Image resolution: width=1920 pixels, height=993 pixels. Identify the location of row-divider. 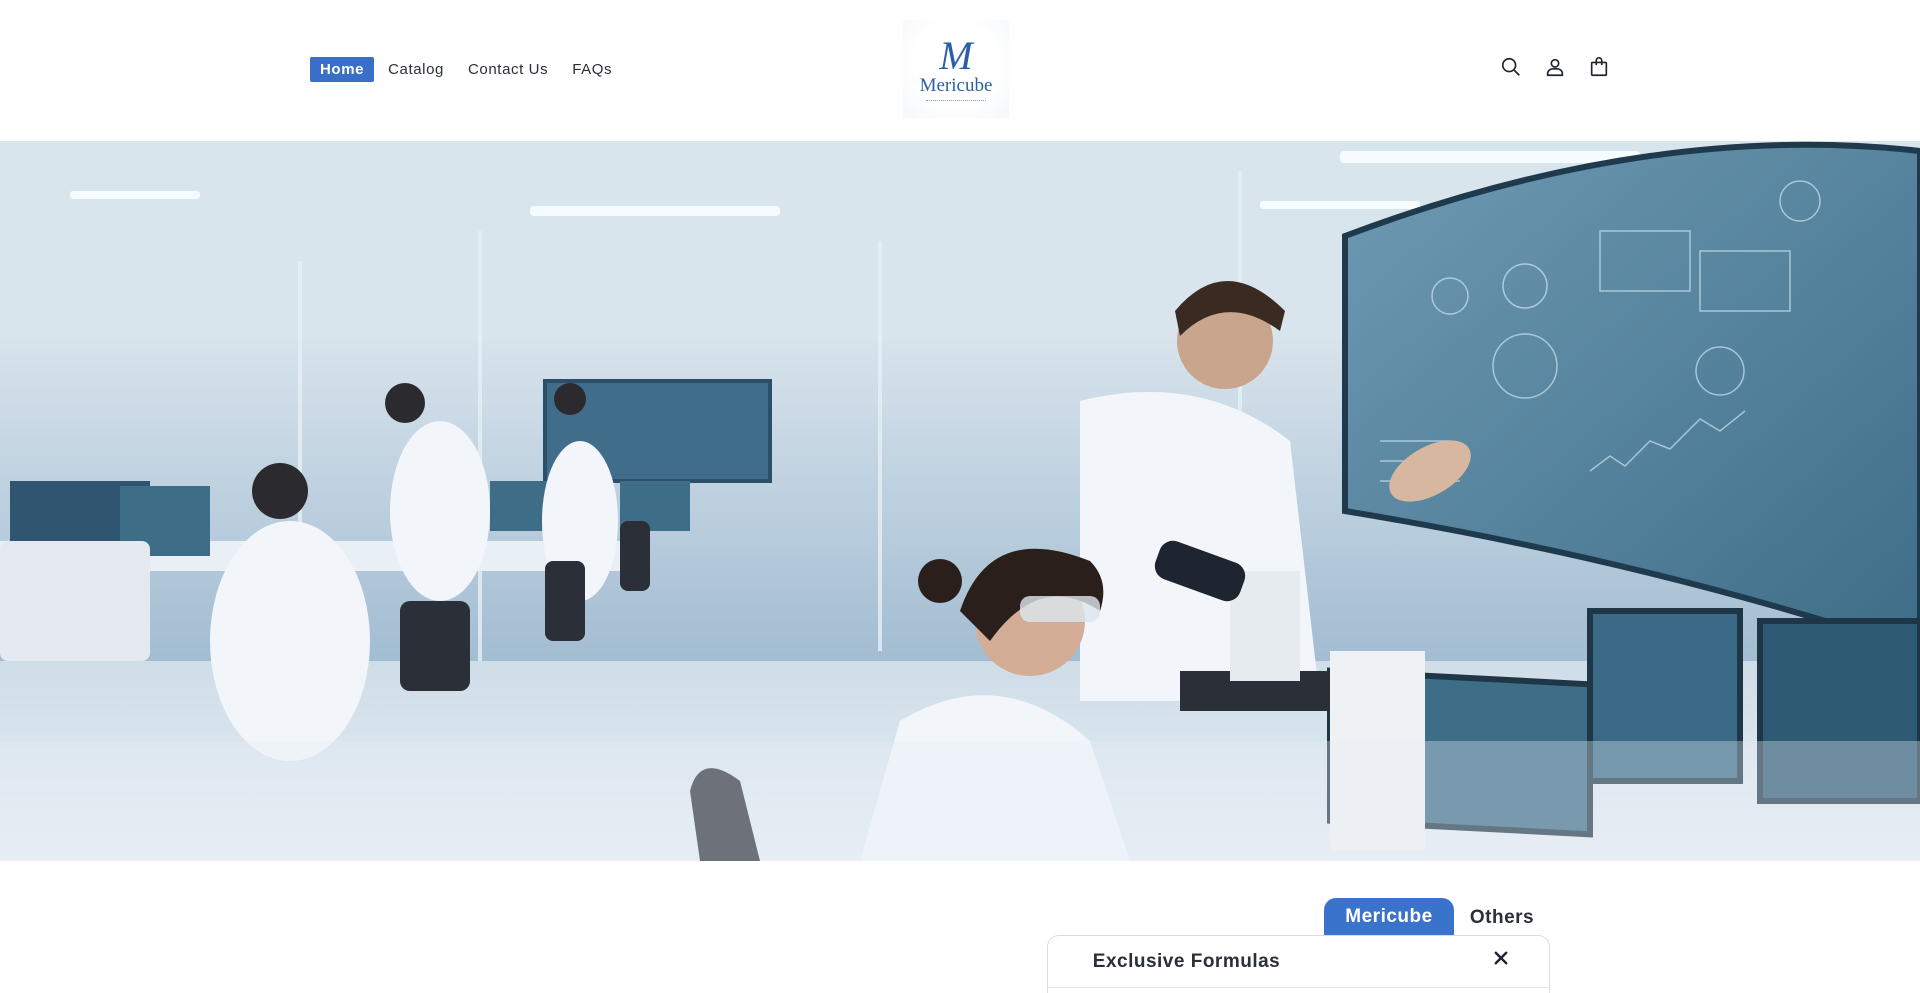
(1299, 987).